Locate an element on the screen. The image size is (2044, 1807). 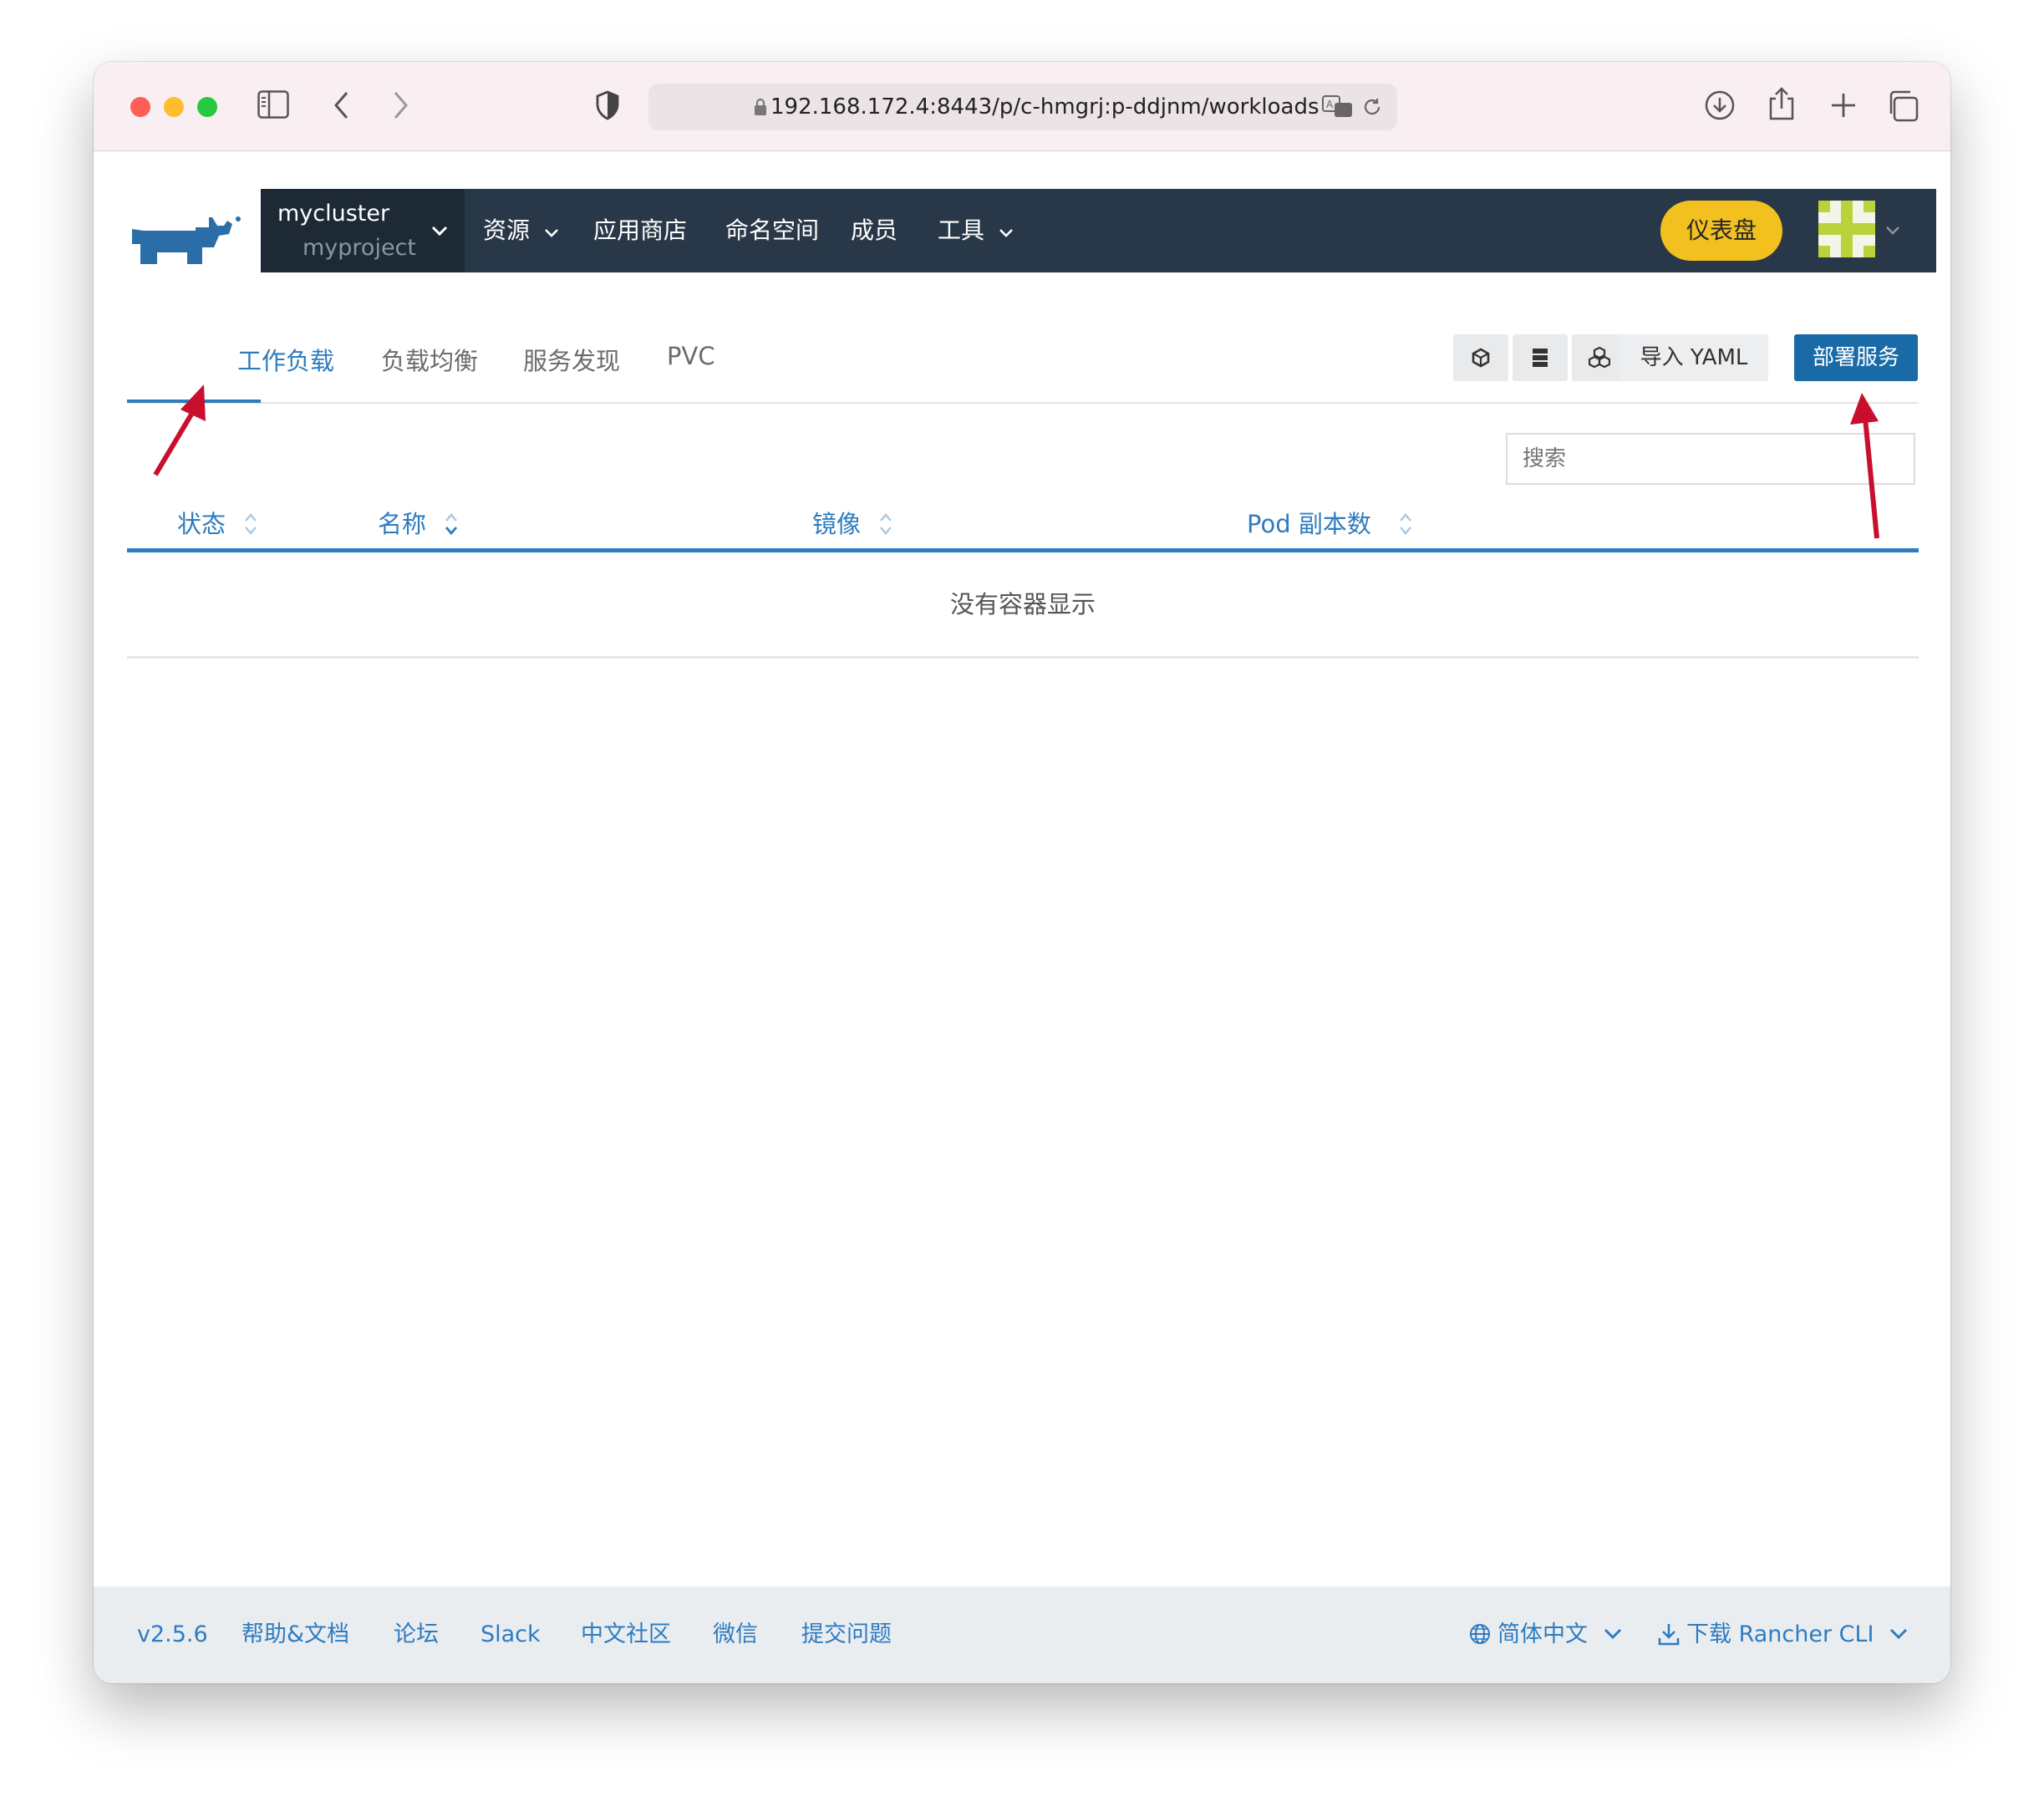
forward-icon is located at coordinates (400, 105).